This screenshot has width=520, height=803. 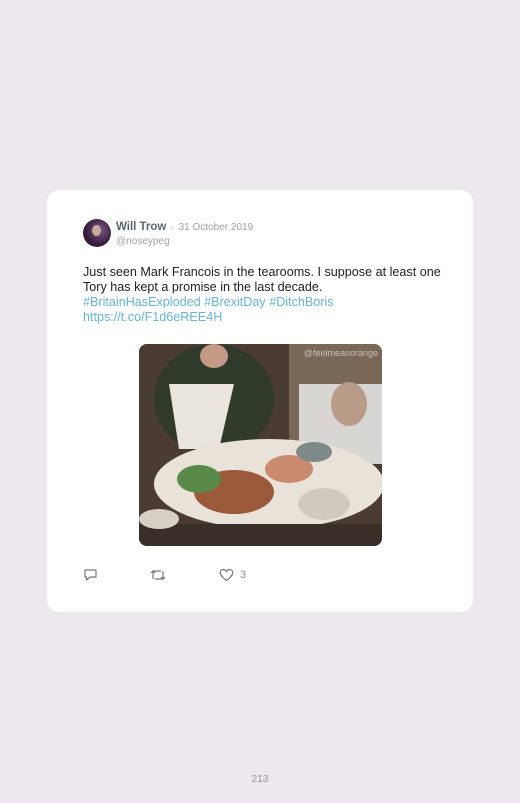 I want to click on retweet-button, so click(x=158, y=575).